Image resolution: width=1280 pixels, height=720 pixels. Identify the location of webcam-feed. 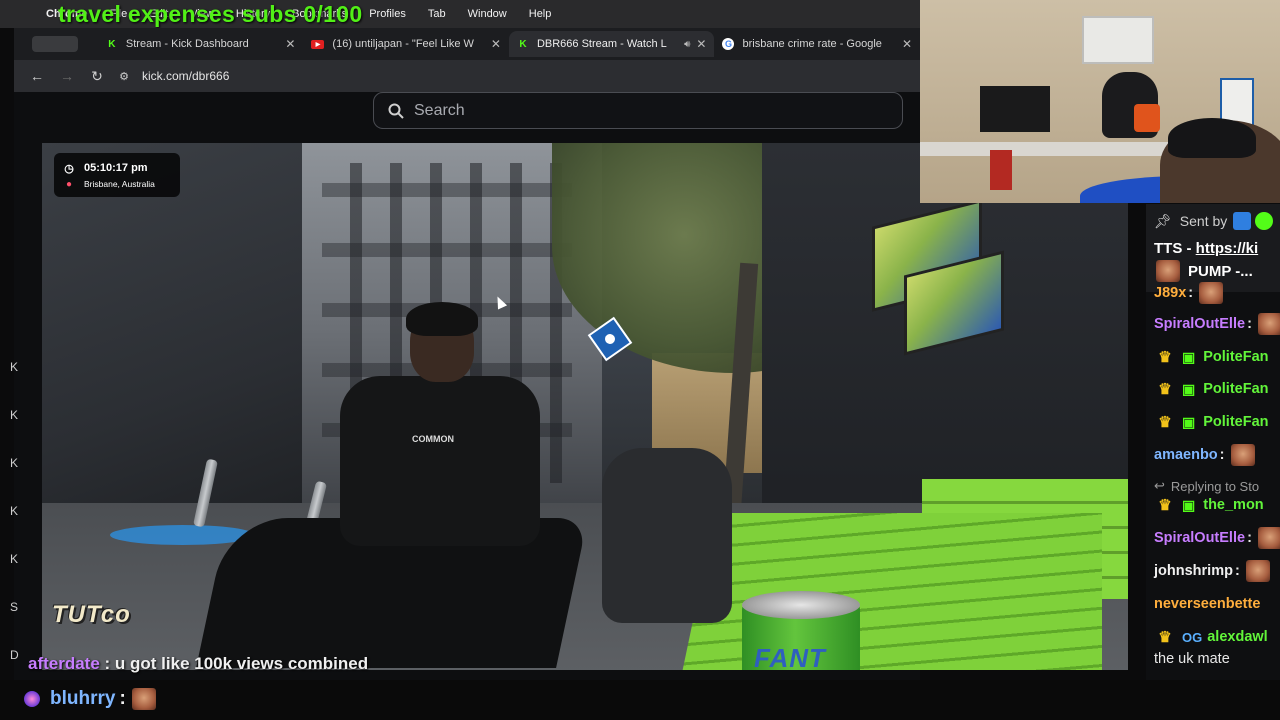
(1100, 101).